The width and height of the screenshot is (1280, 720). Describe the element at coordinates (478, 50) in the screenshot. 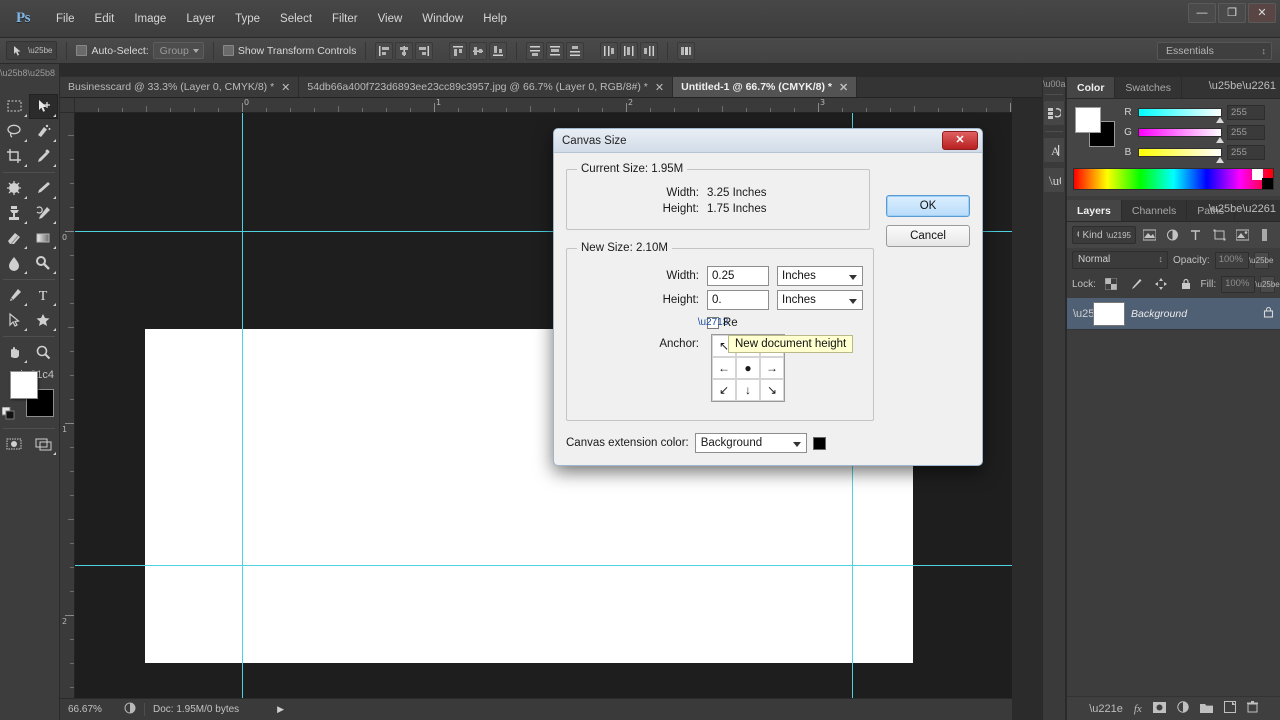

I see `align-vertical-centers-icon` at that location.